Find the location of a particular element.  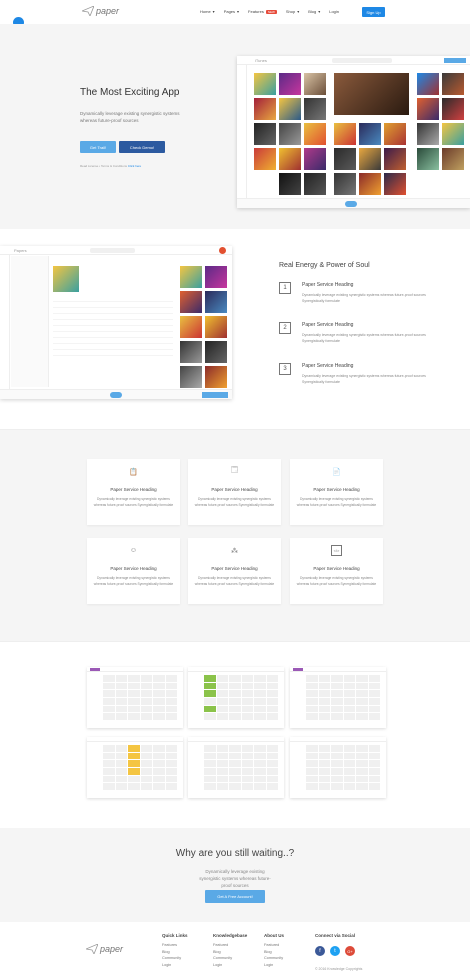

footer-logo: paper is located at coordinates (104, 949).